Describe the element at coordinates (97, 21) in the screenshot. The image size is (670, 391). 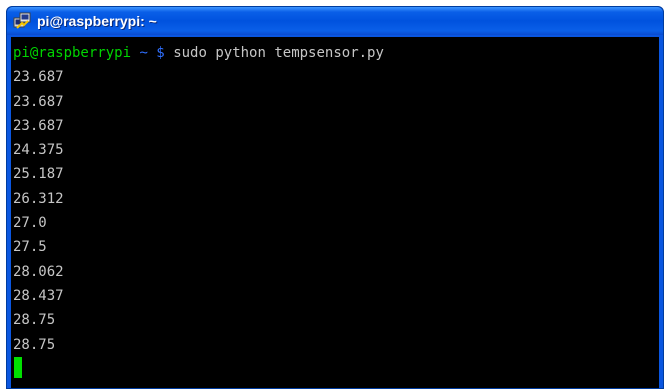
I see `window-title: pi@raspberrypi: ~` at that location.